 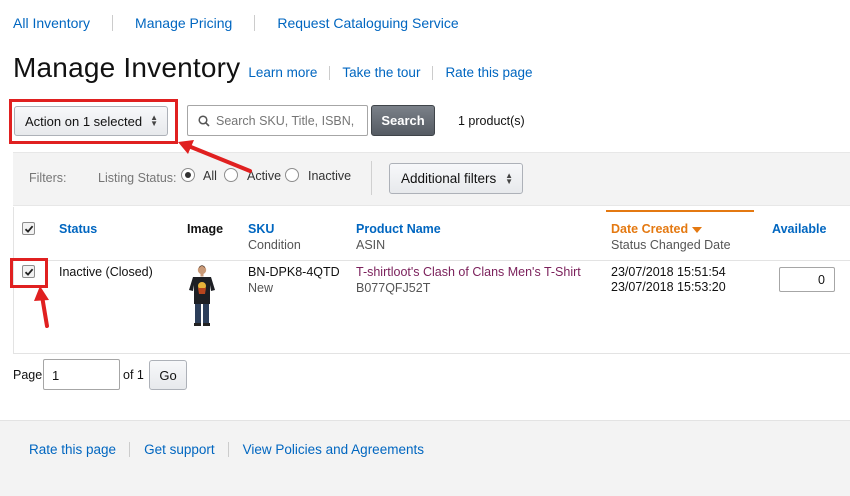 What do you see at coordinates (137, 178) in the screenshot?
I see `listing-status-label: Listing Status:` at bounding box center [137, 178].